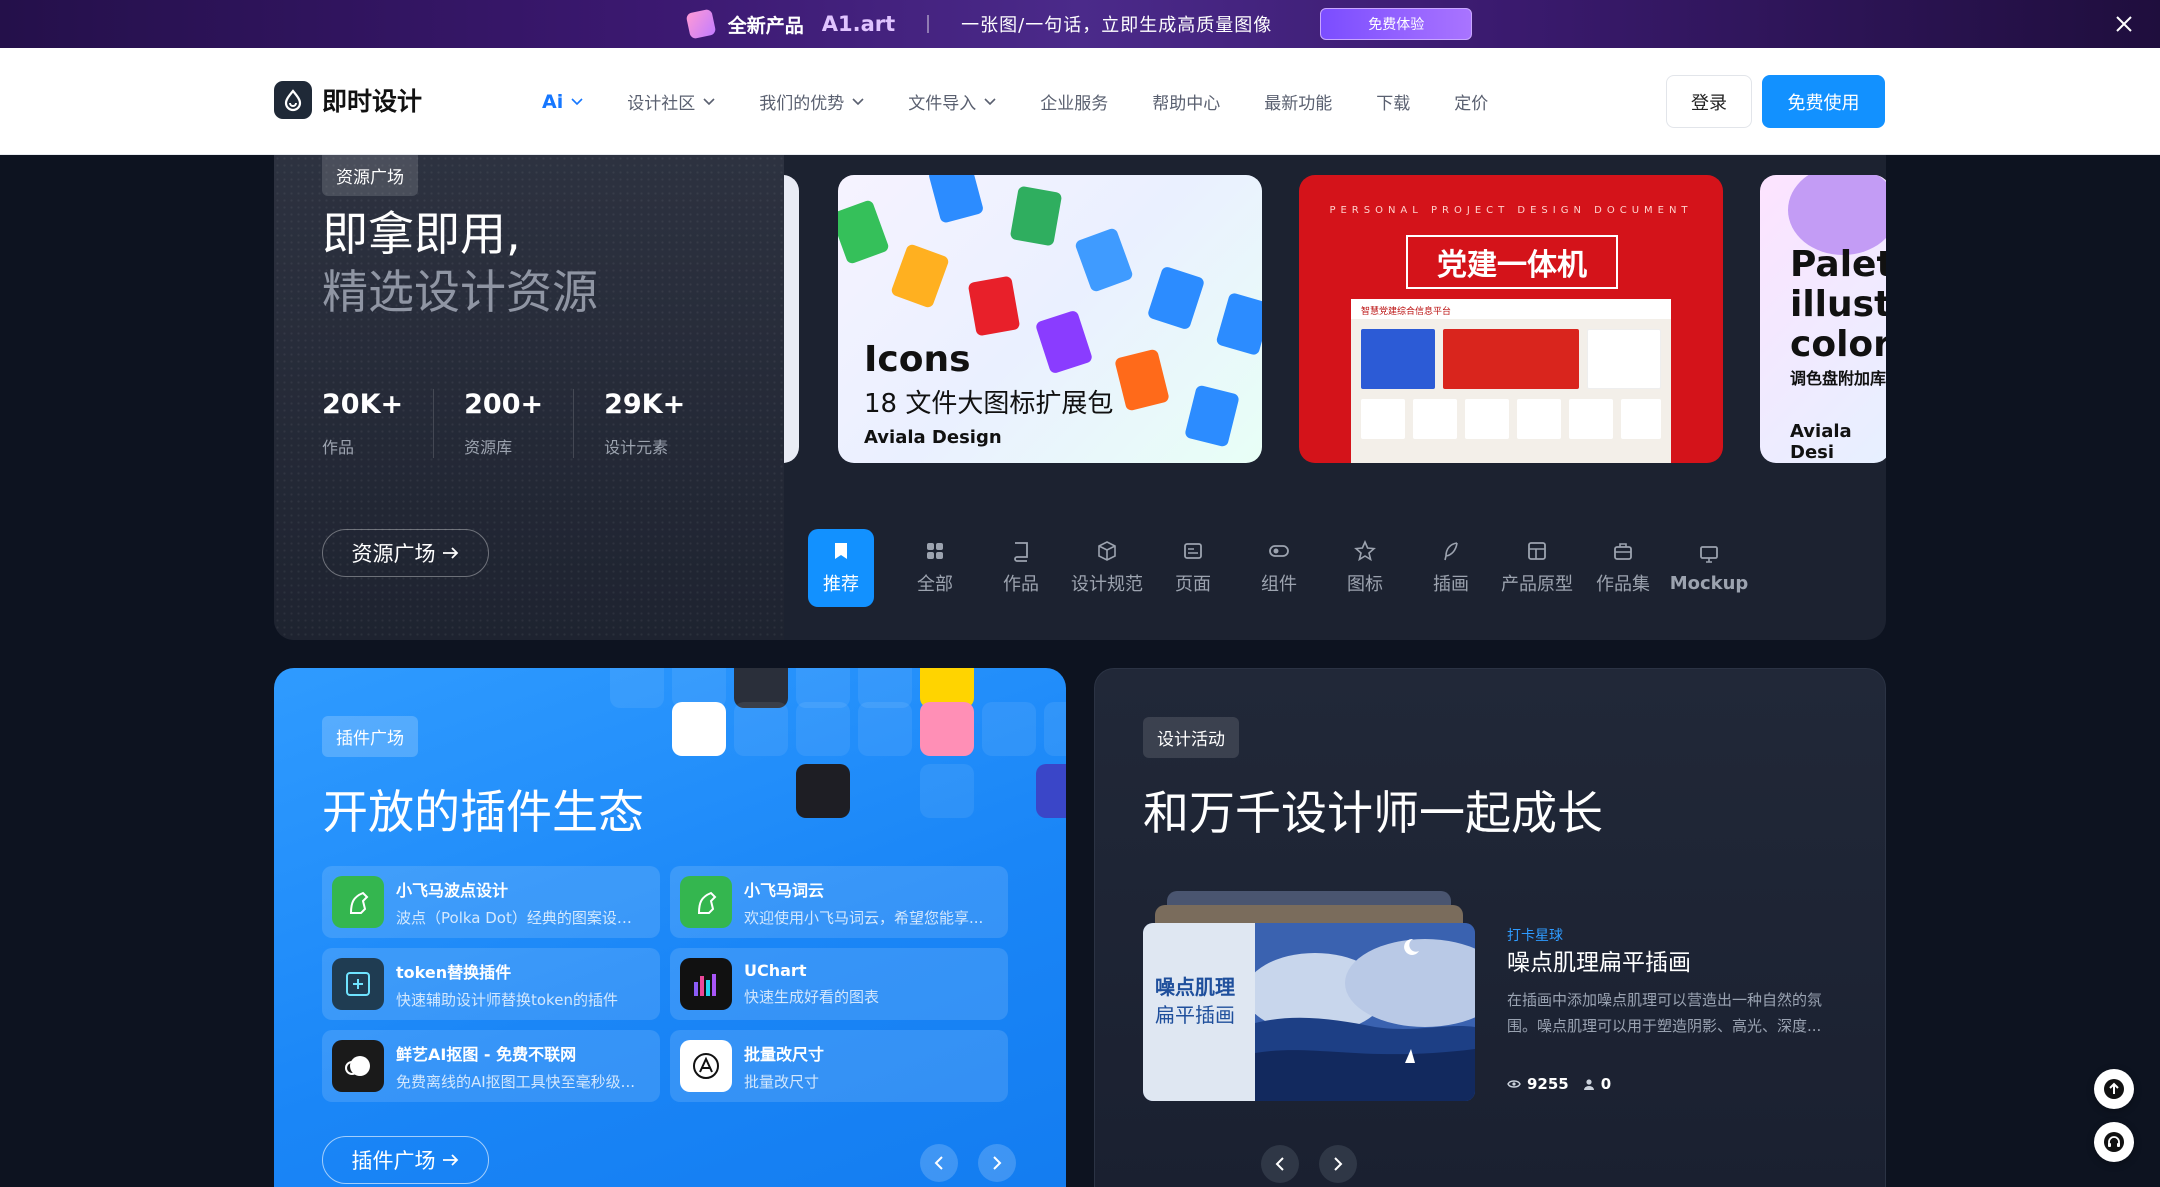 The image size is (2160, 1187). What do you see at coordinates (1309, 1012) in the screenshot?
I see `activity-cover: 噪点肌理 扁平插画` at bounding box center [1309, 1012].